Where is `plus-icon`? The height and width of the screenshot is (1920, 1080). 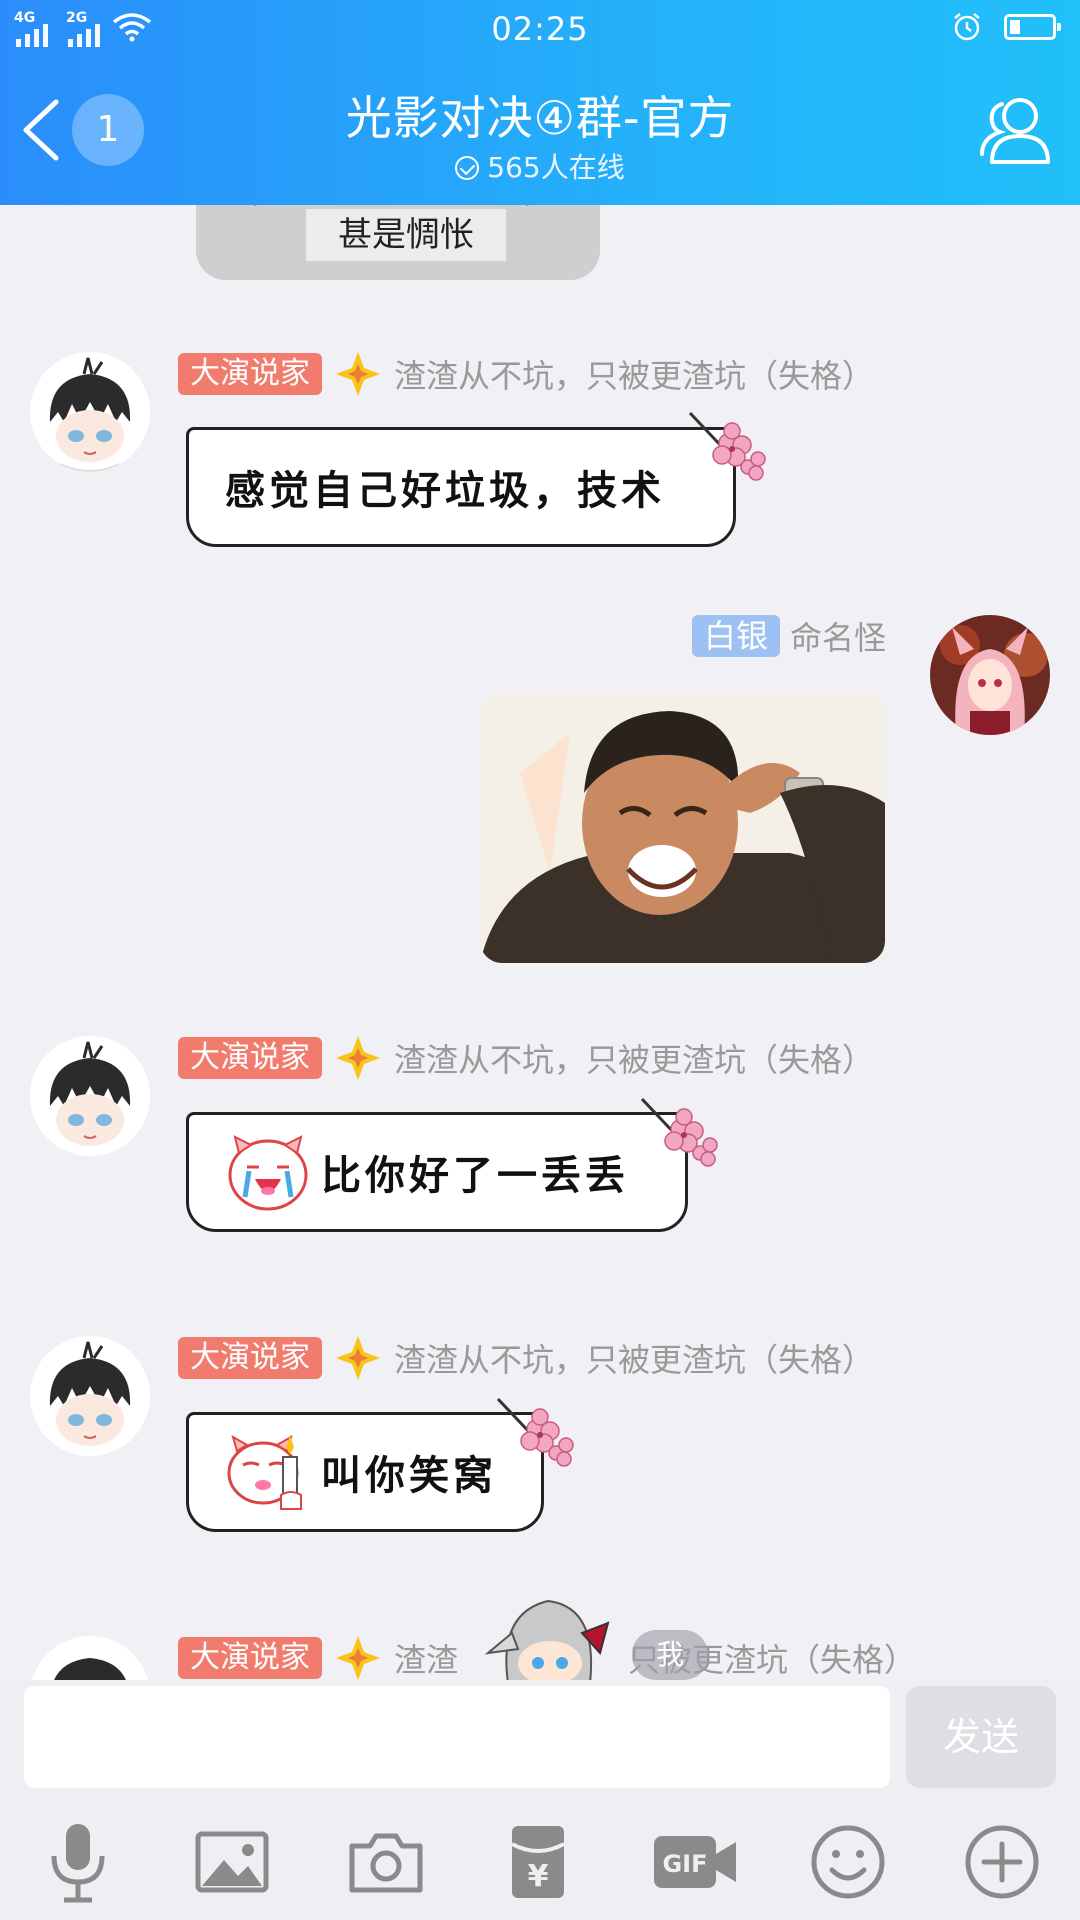 plus-icon is located at coordinates (1002, 1862).